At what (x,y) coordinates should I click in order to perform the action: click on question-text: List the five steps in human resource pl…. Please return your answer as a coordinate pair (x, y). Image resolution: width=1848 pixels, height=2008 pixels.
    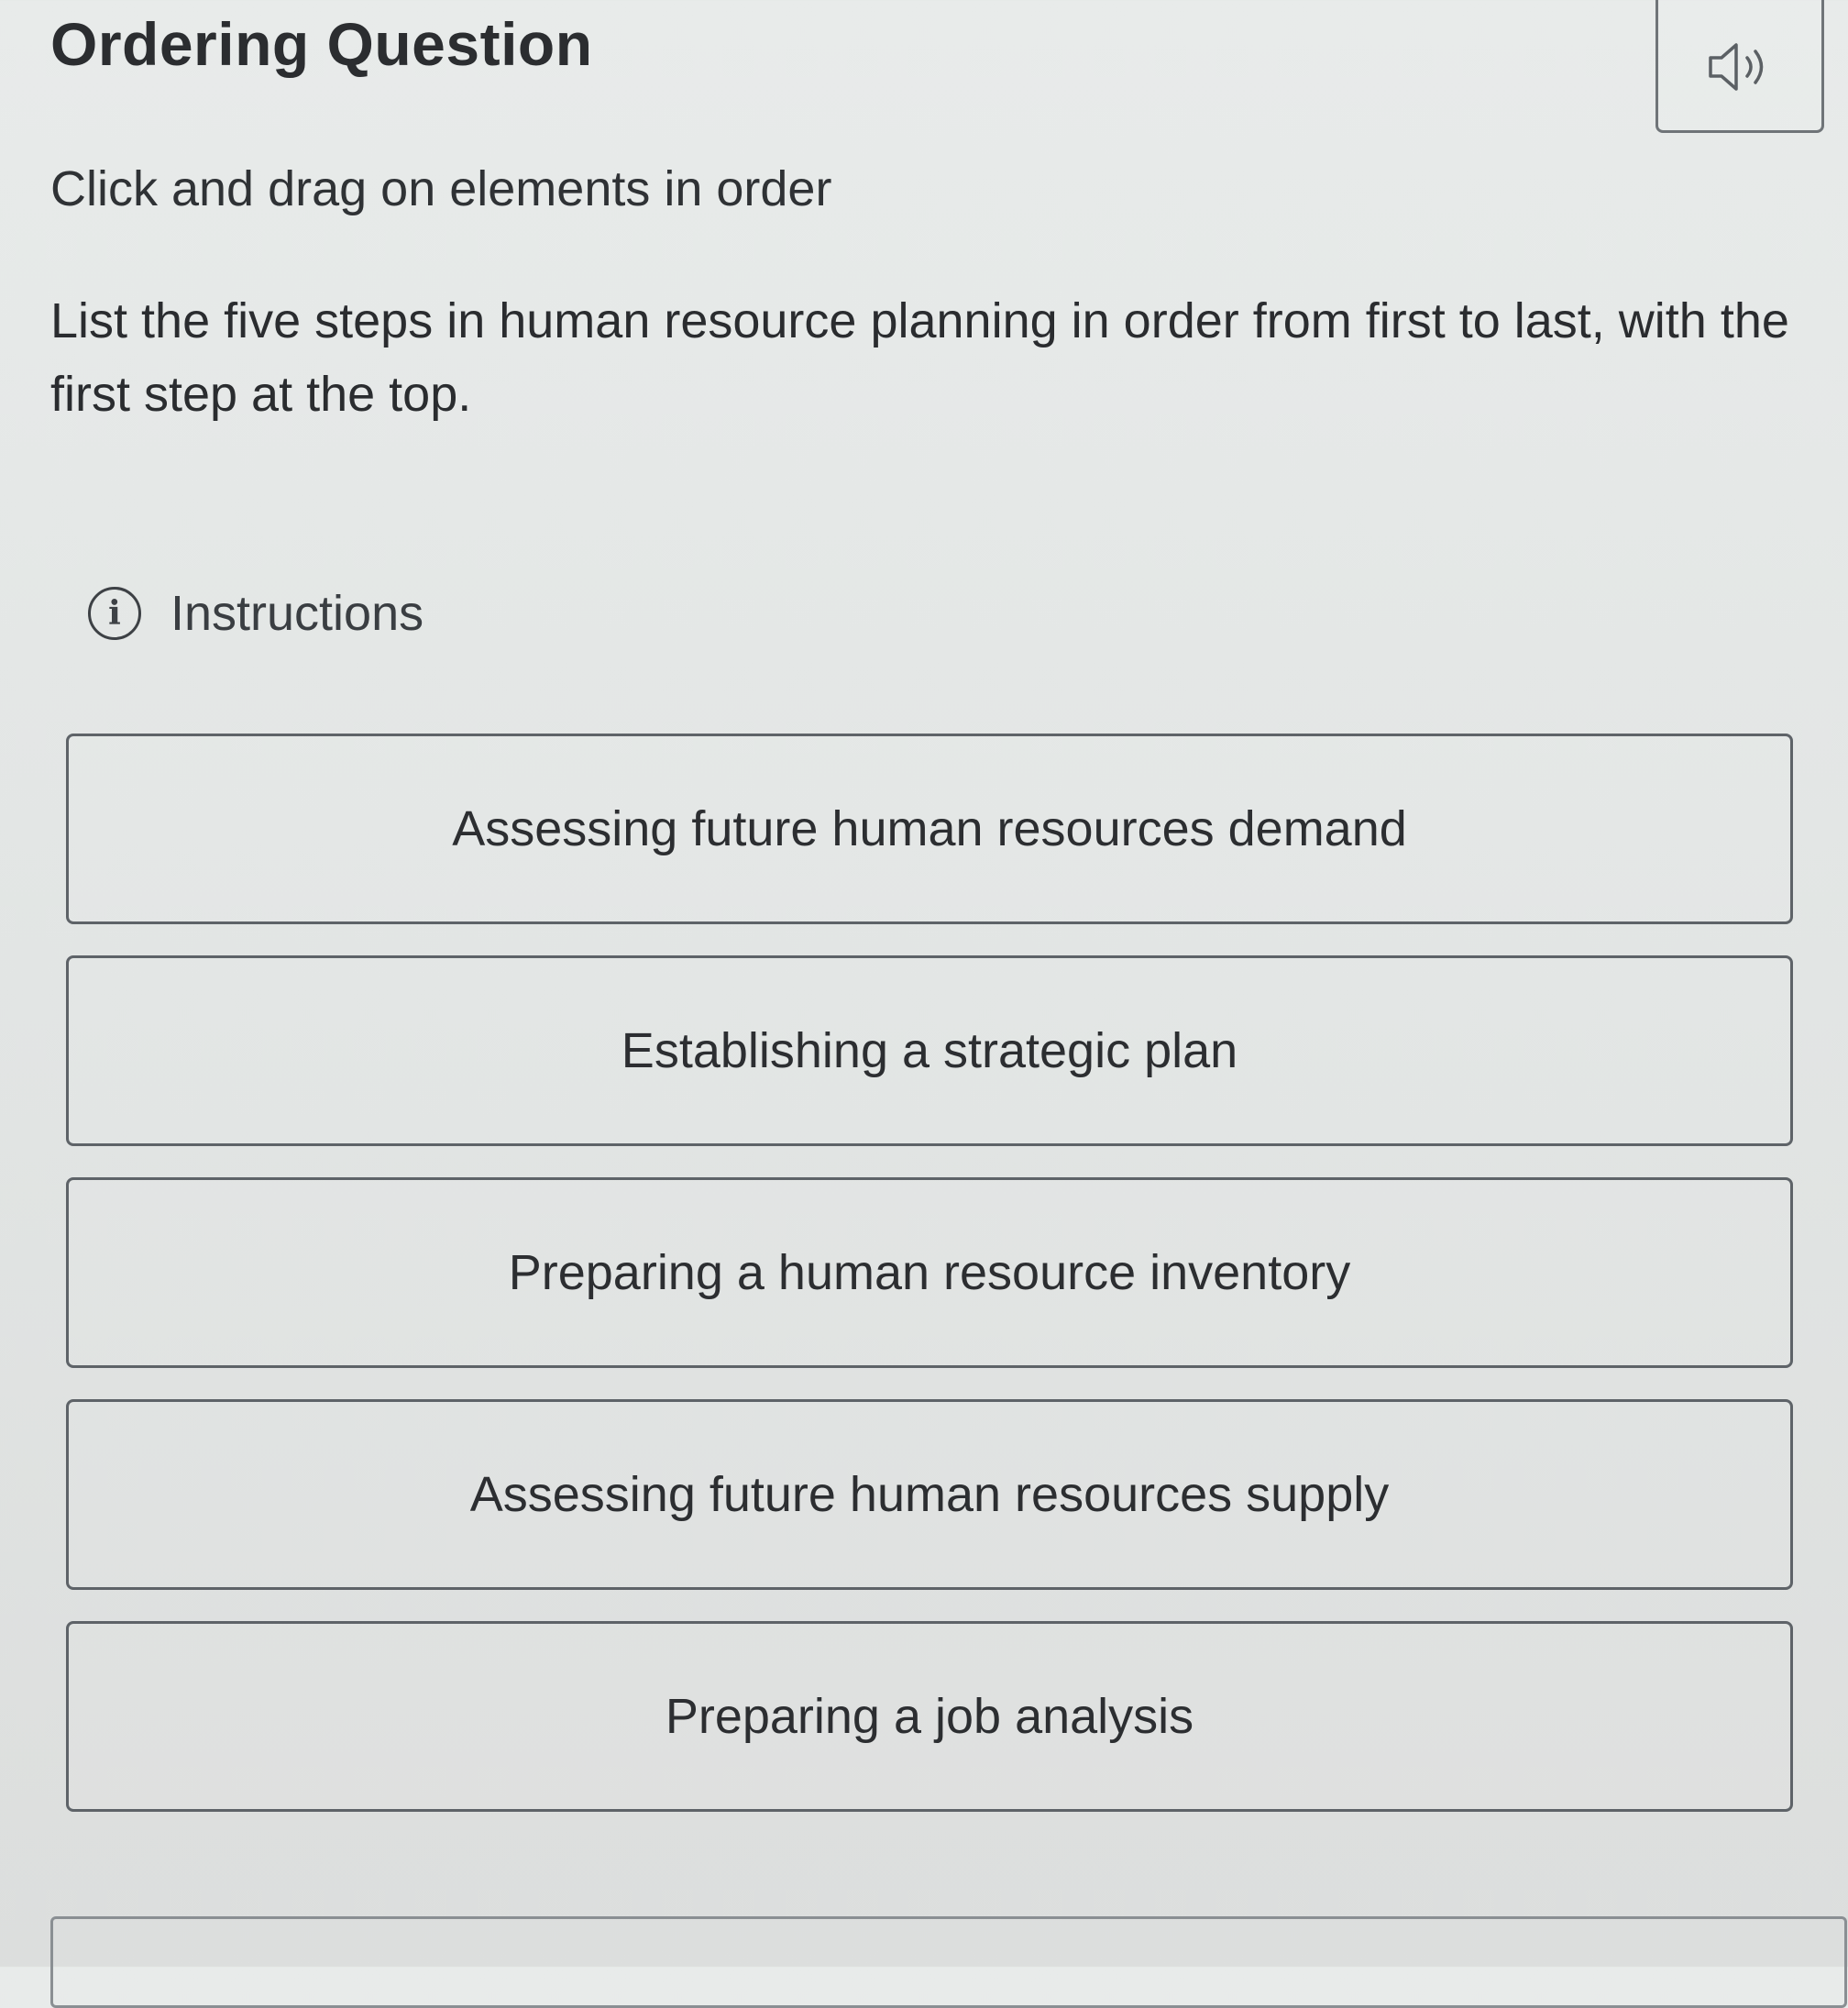
    Looking at the image, I should click on (919, 357).